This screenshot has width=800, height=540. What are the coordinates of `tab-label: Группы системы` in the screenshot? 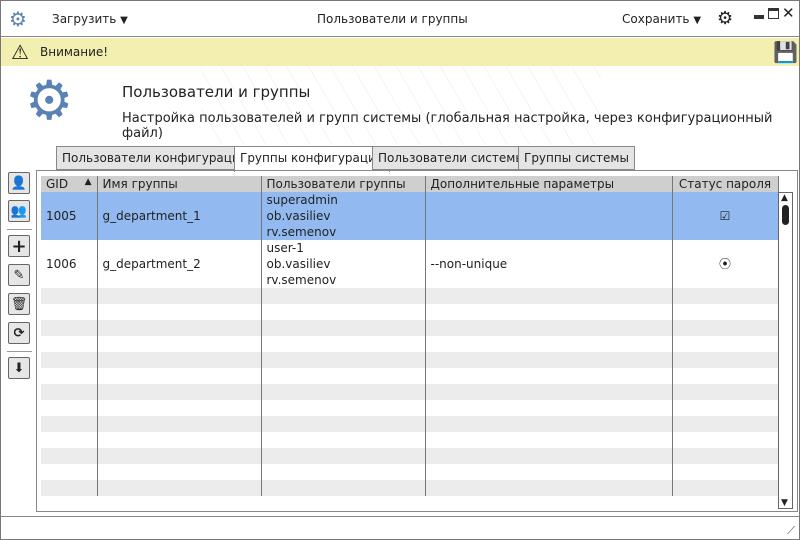 It's located at (576, 158).